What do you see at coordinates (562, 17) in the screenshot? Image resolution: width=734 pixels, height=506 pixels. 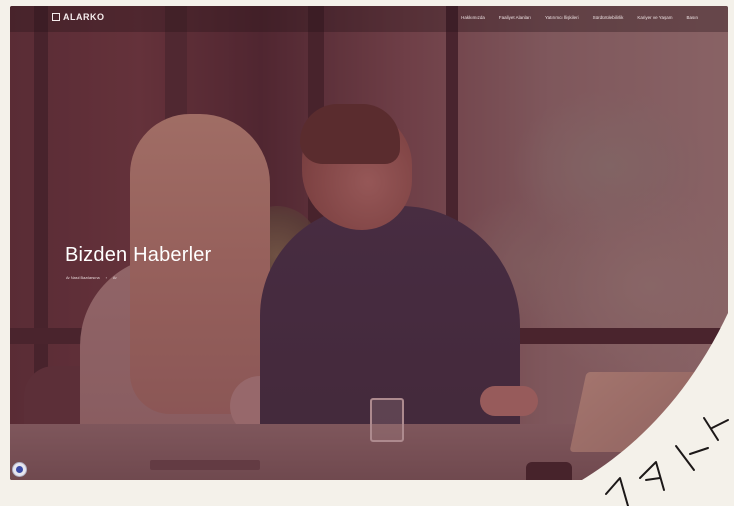 I see `nav-item-investor-relations: Yatırımcı İlişkileri` at bounding box center [562, 17].